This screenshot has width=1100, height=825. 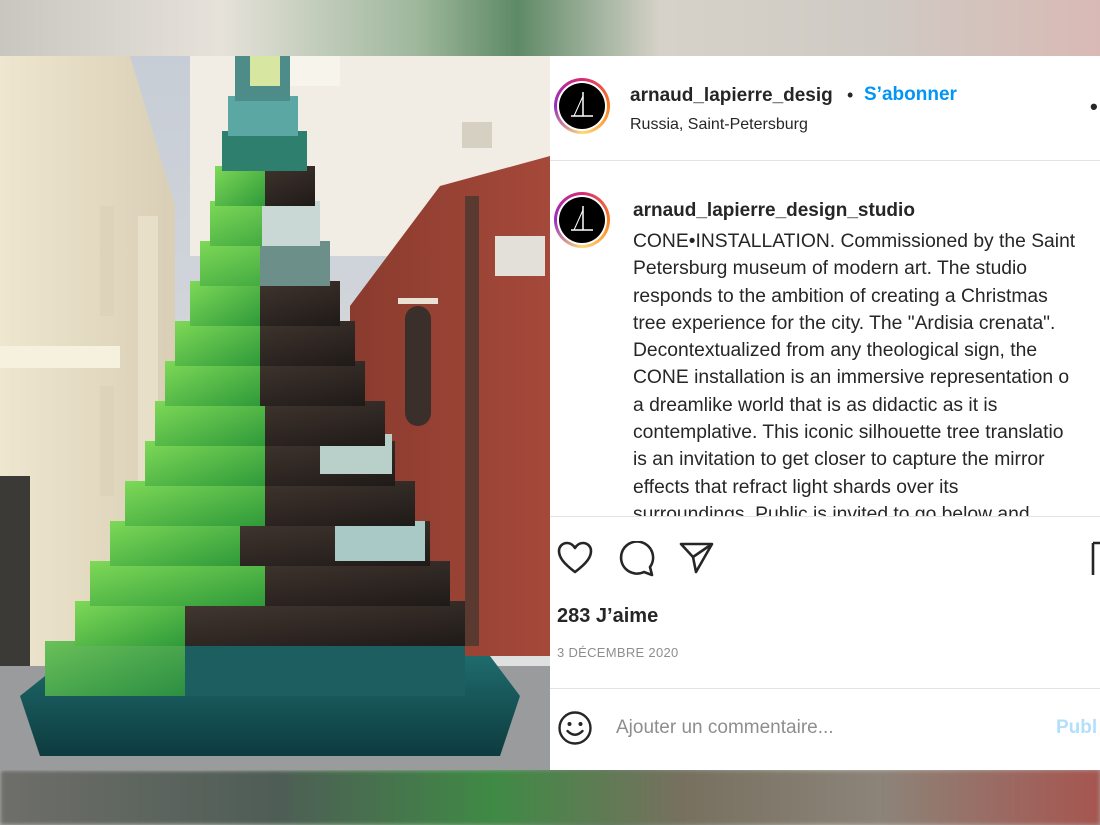 What do you see at coordinates (731, 96) in the screenshot?
I see `post-author-username: arnaud_lapierre_desig` at bounding box center [731, 96].